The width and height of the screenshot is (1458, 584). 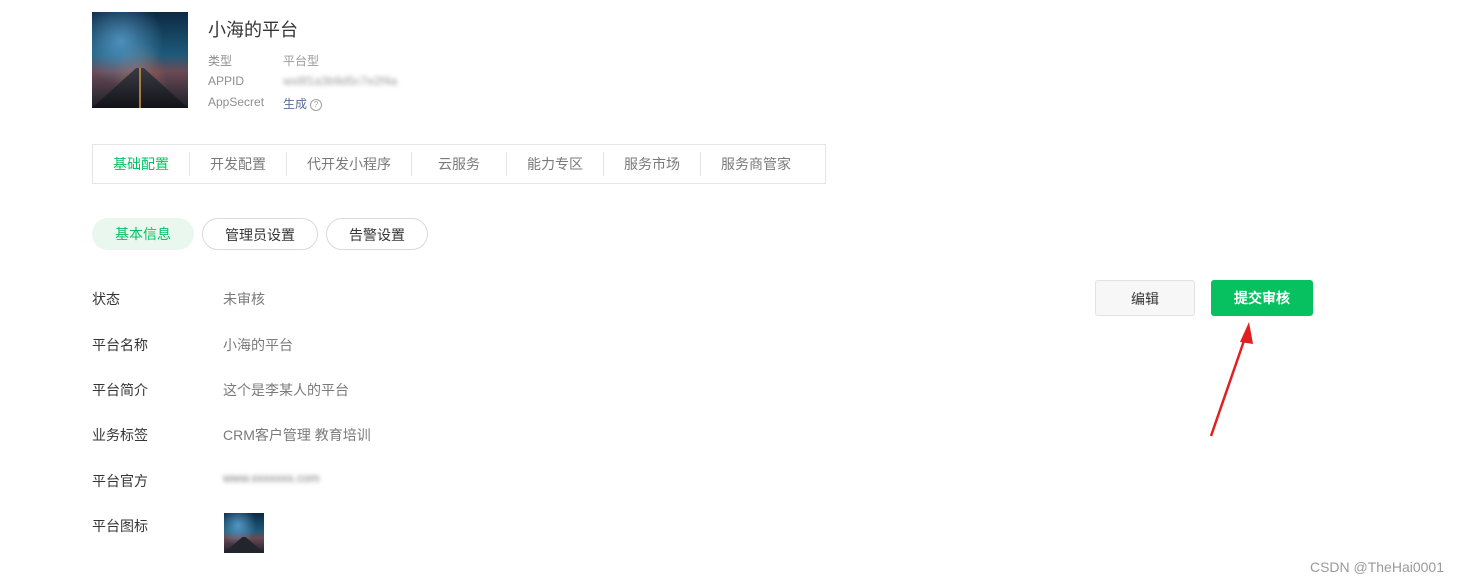 I want to click on platform-name-value: 小海的平台, so click(x=258, y=345).